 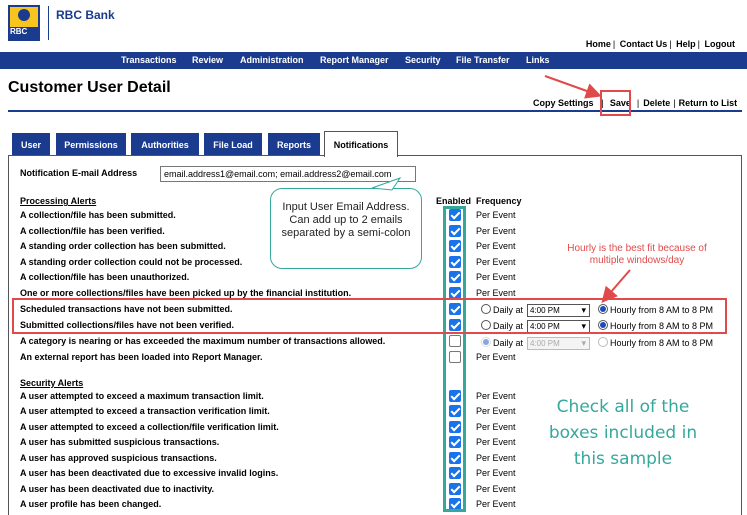 I want to click on save-arrow, so click(x=573, y=87).